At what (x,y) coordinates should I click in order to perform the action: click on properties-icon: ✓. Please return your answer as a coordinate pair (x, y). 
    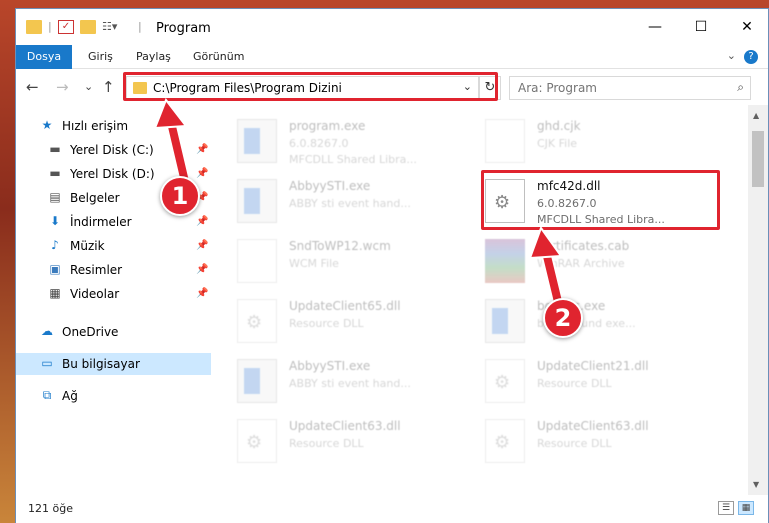
    Looking at the image, I should click on (66, 27).